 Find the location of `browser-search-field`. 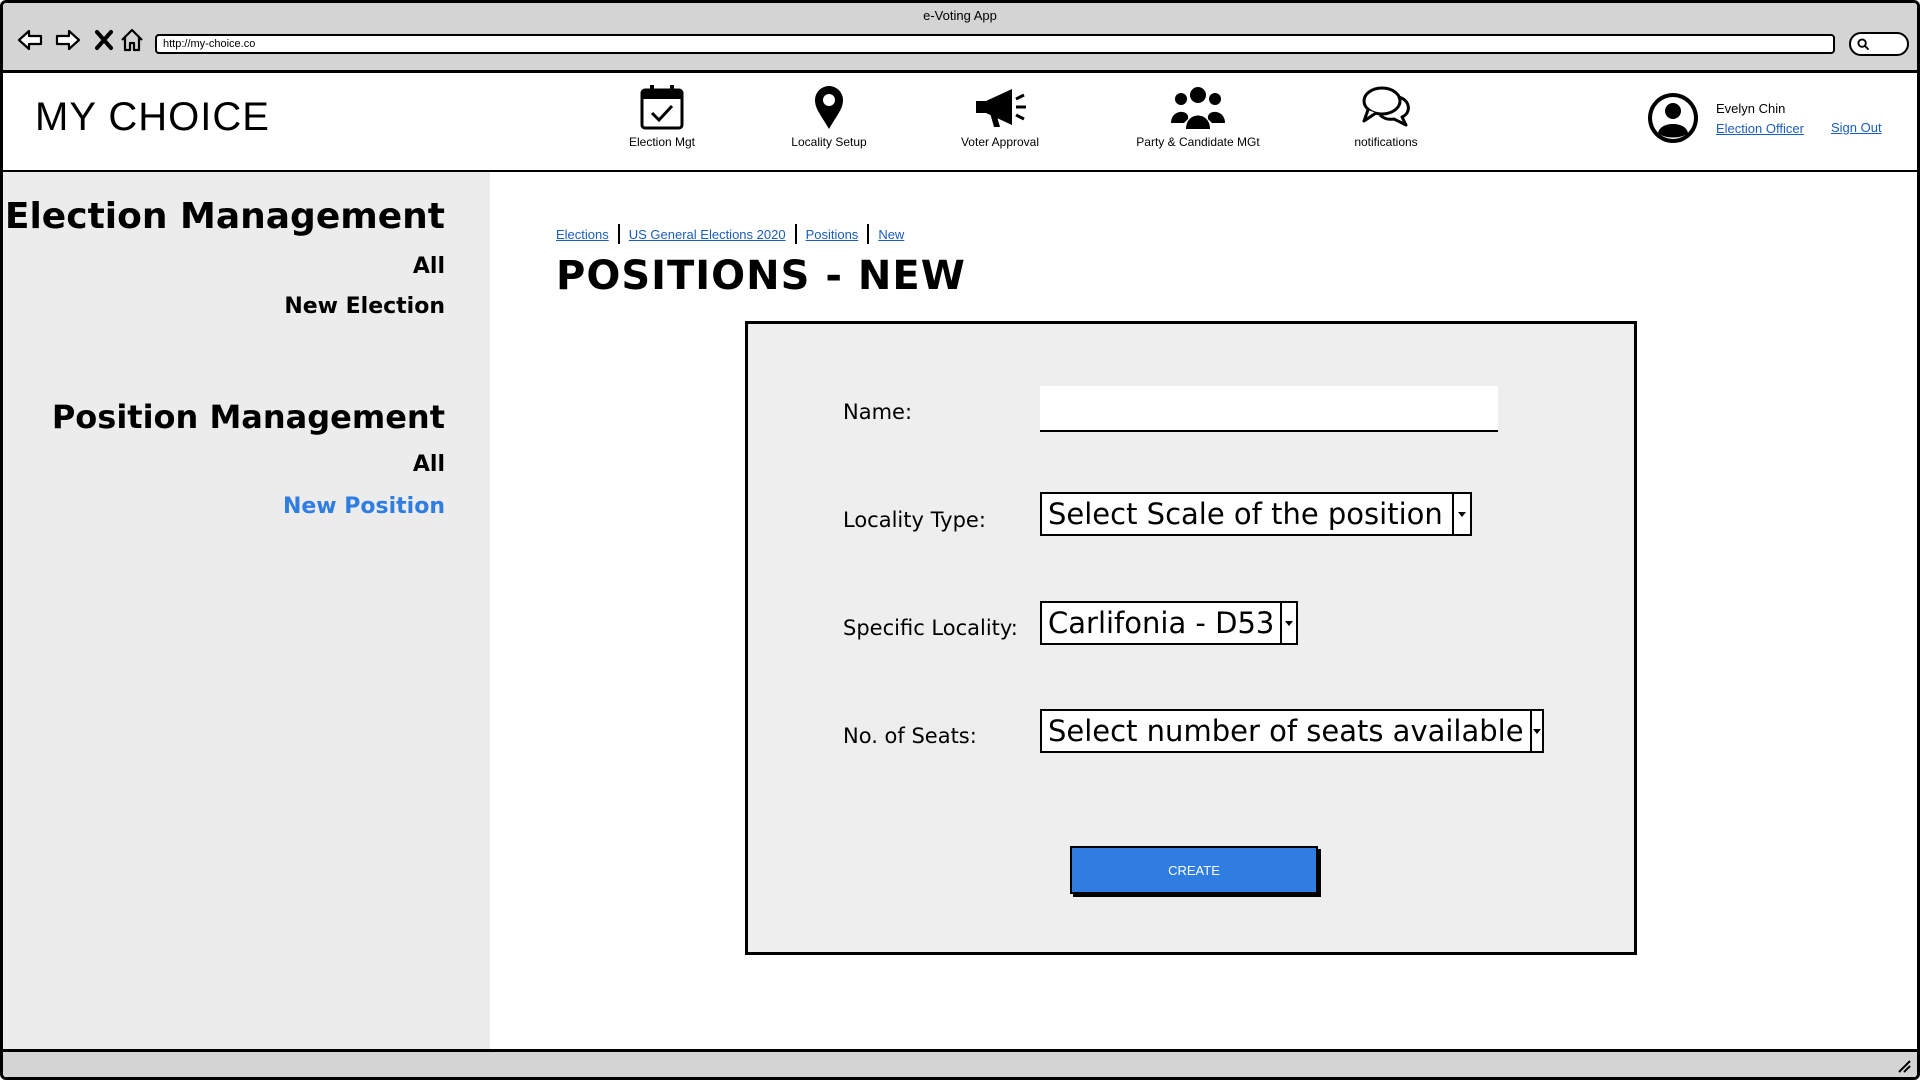

browser-search-field is located at coordinates (1879, 44).